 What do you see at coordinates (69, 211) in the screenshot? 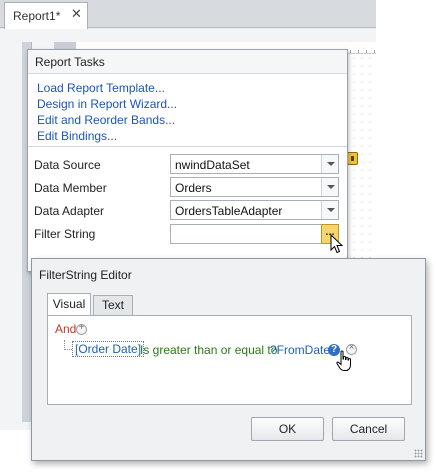
I see `data-adapter-label: Data Adapter` at bounding box center [69, 211].